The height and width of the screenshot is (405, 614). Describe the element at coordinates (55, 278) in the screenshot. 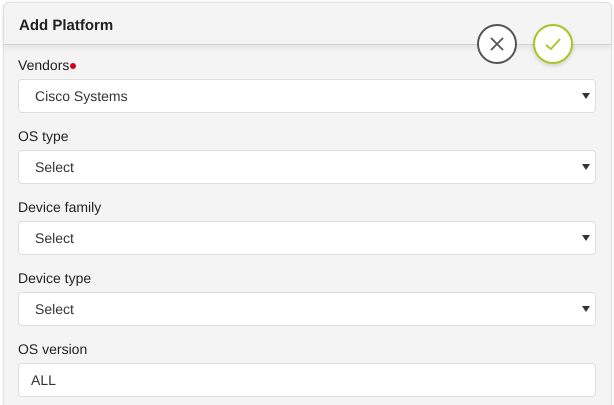

I see `field-label: Device type` at that location.